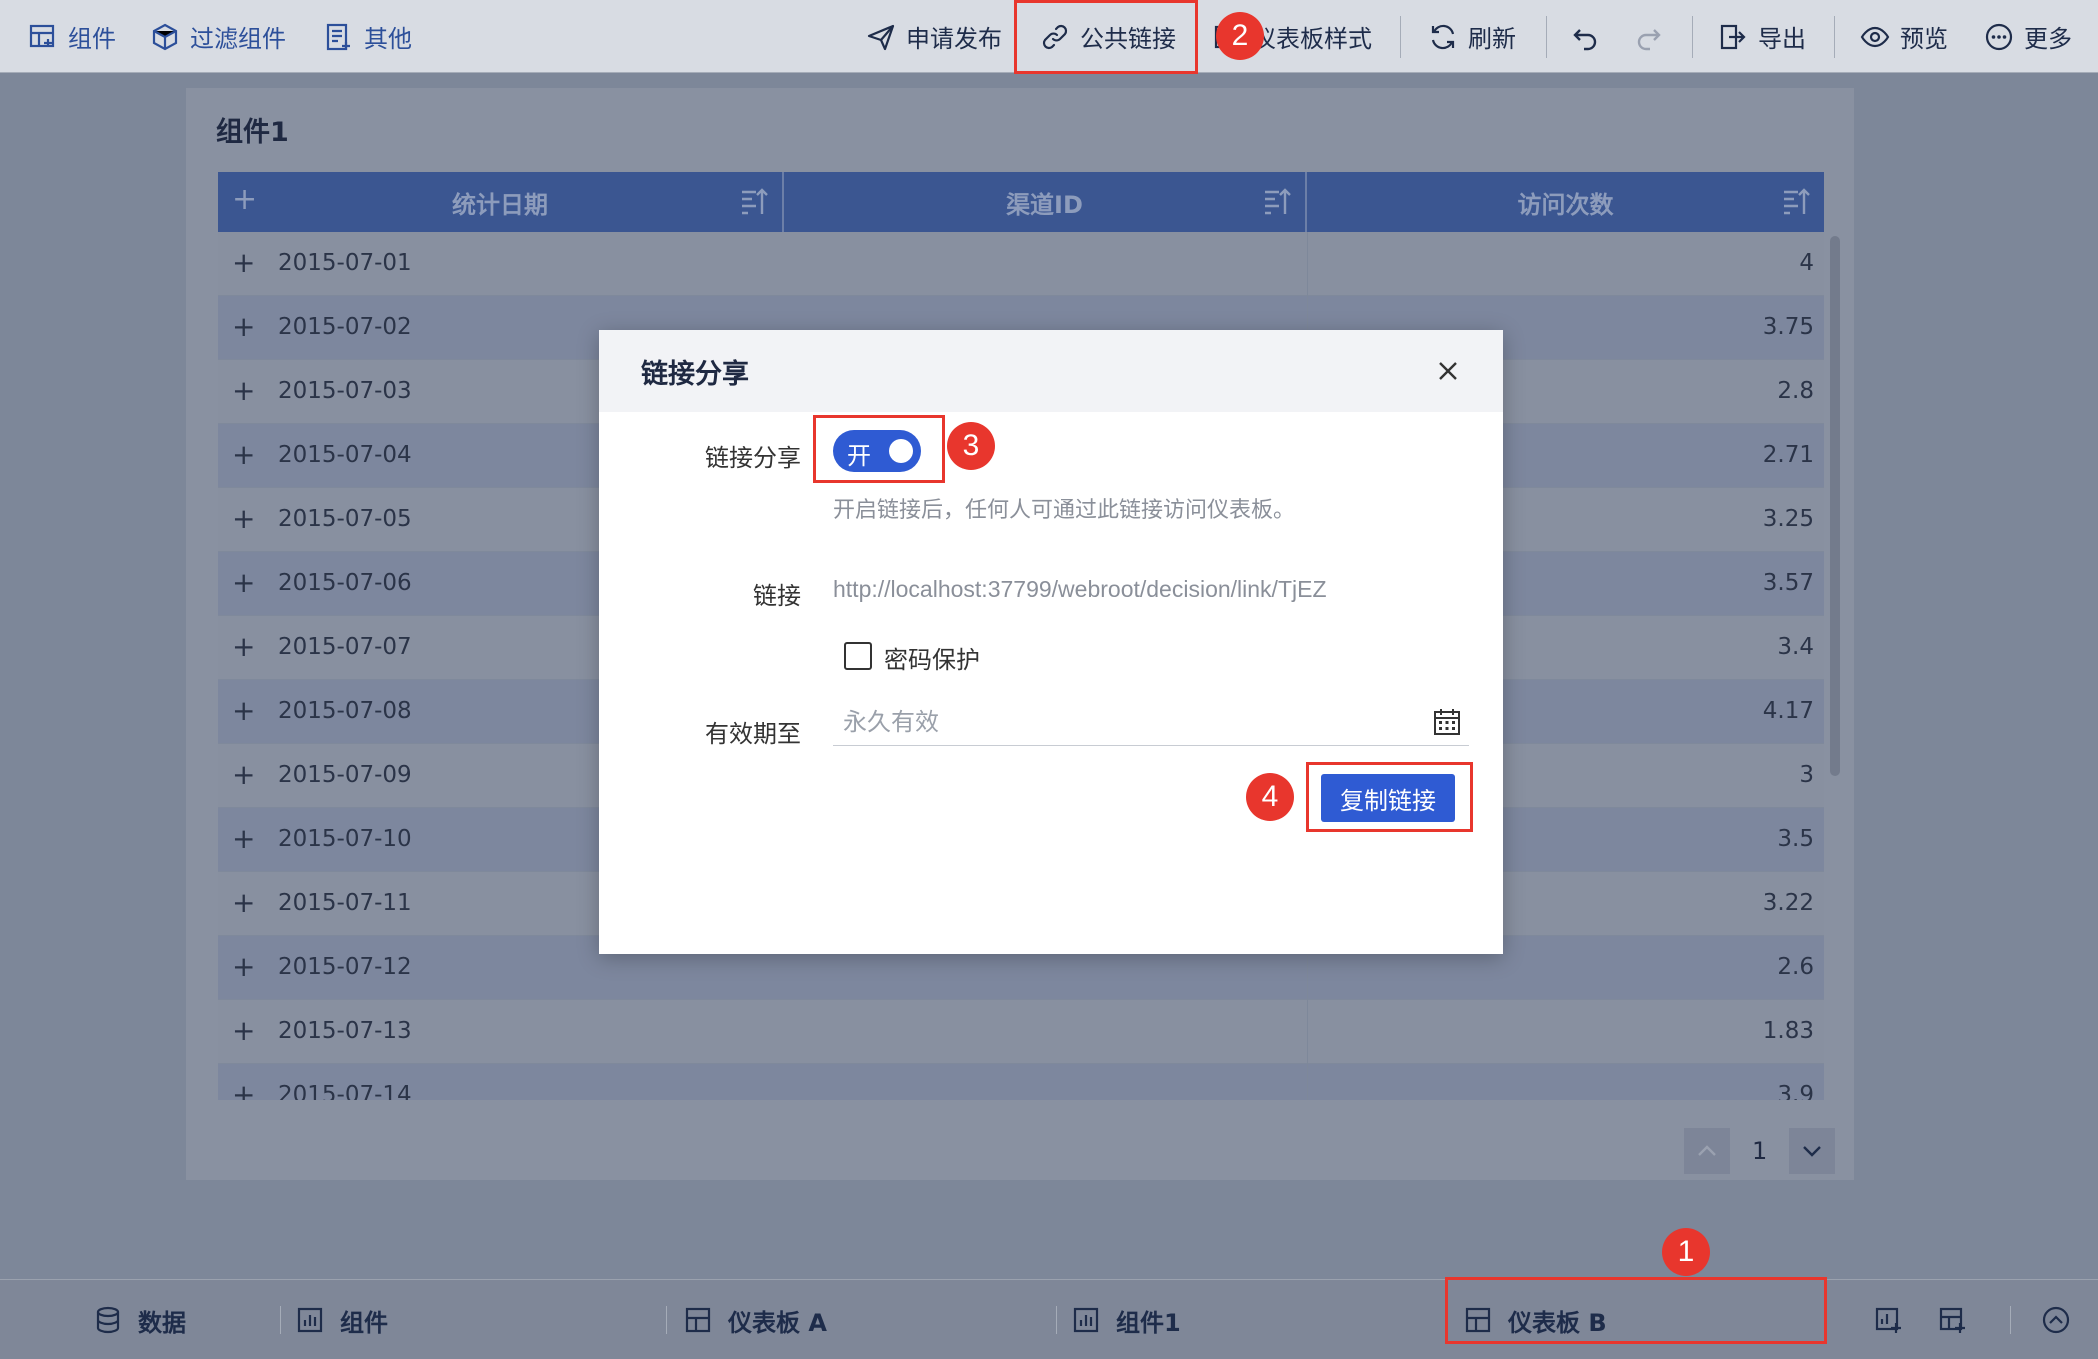 Image resolution: width=2098 pixels, height=1359 pixels. Describe the element at coordinates (971, 446) in the screenshot. I see `annotation-badge: 3` at that location.